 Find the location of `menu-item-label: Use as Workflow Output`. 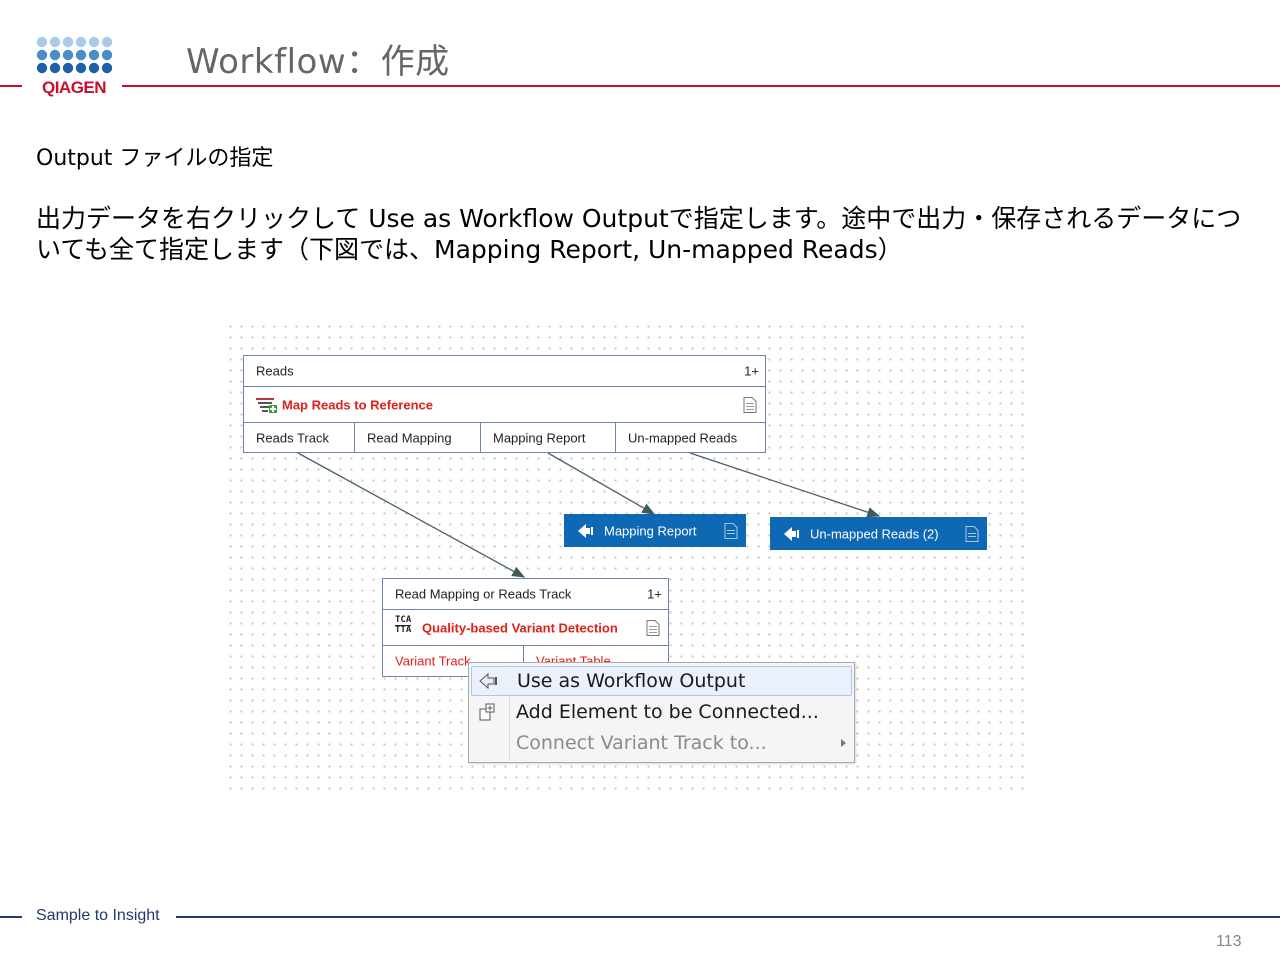

menu-item-label: Use as Workflow Output is located at coordinates (631, 681).